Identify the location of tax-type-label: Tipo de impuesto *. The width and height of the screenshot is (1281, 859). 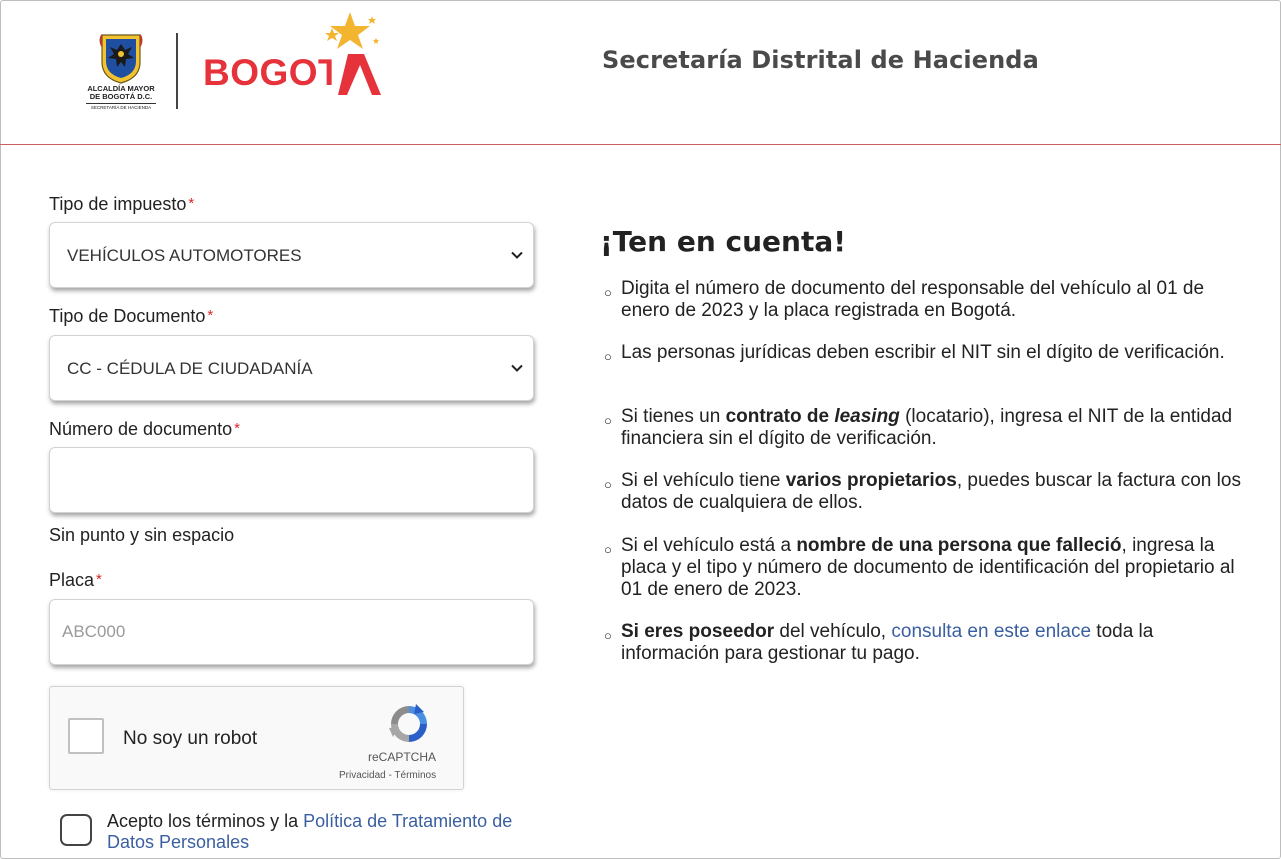
(121, 204).